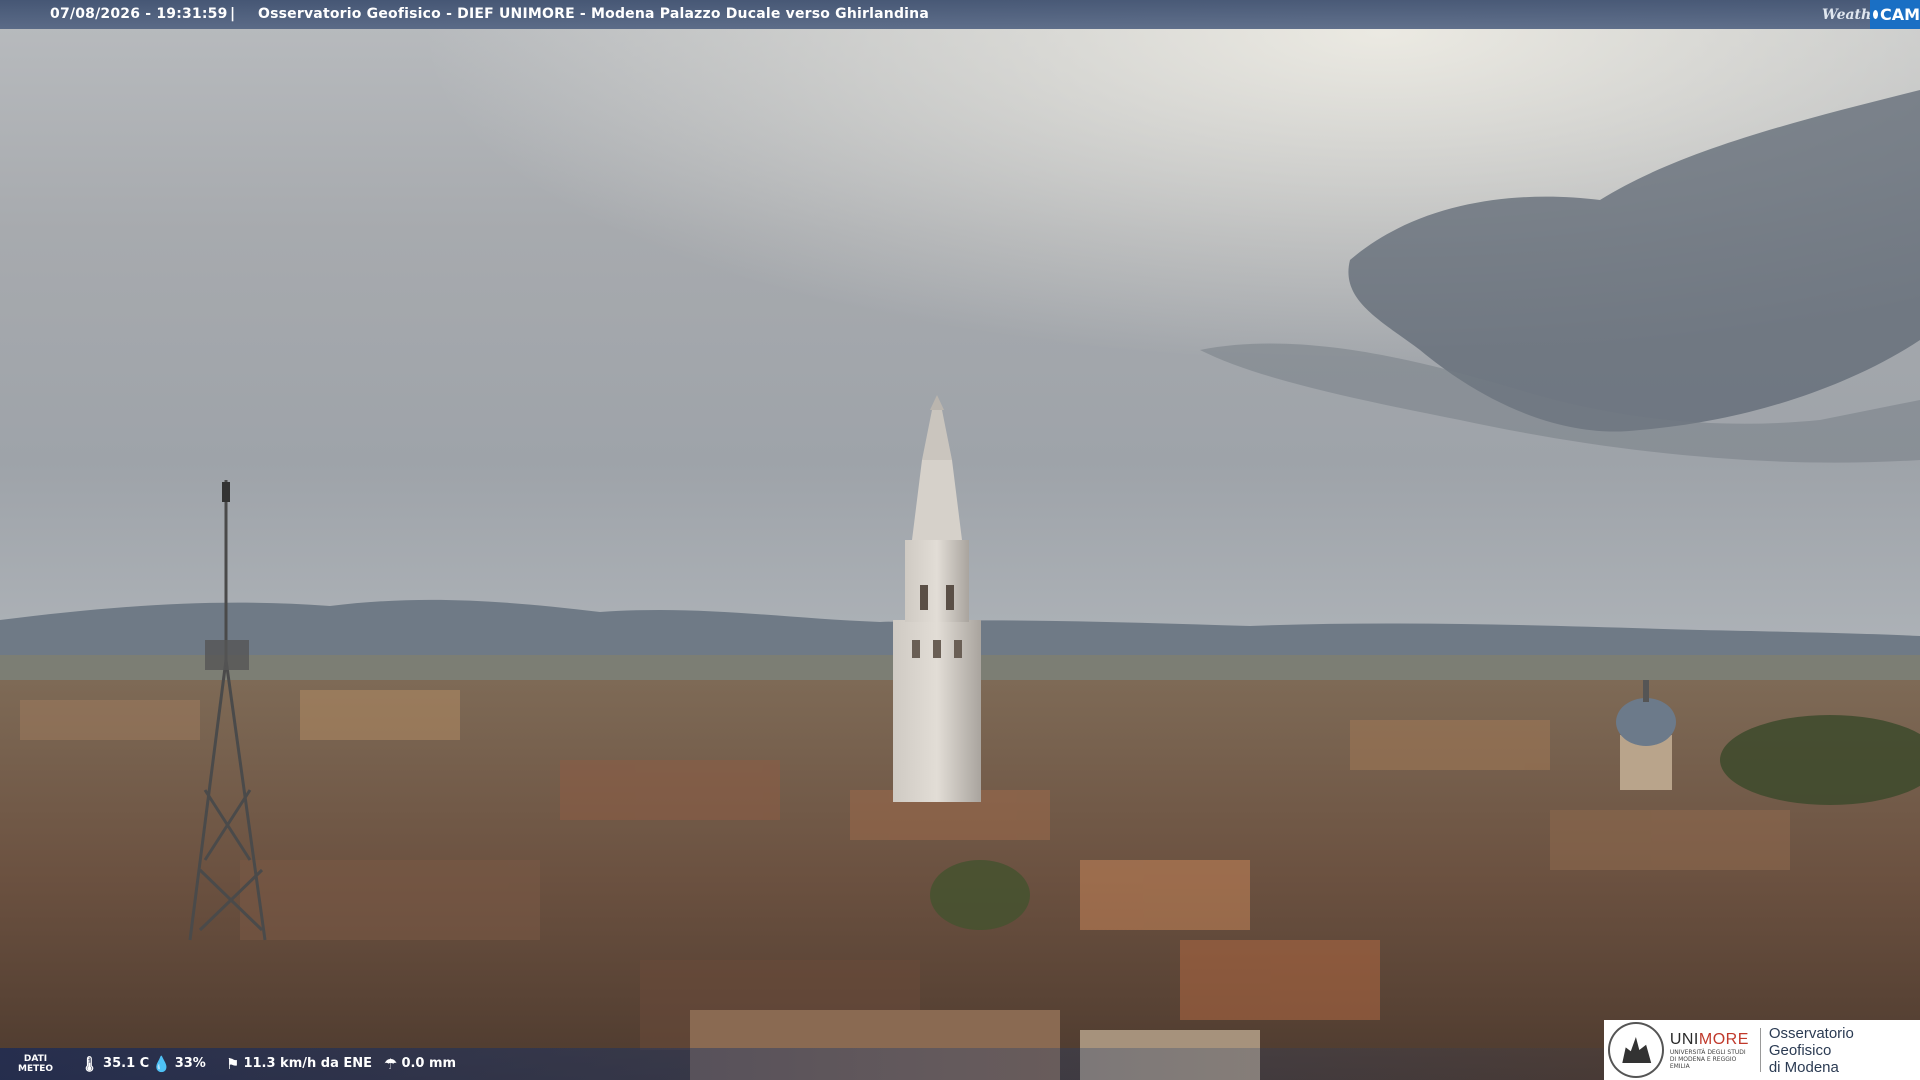 This screenshot has width=1920, height=1080. I want to click on cam-word: CAM, so click(1899, 14).